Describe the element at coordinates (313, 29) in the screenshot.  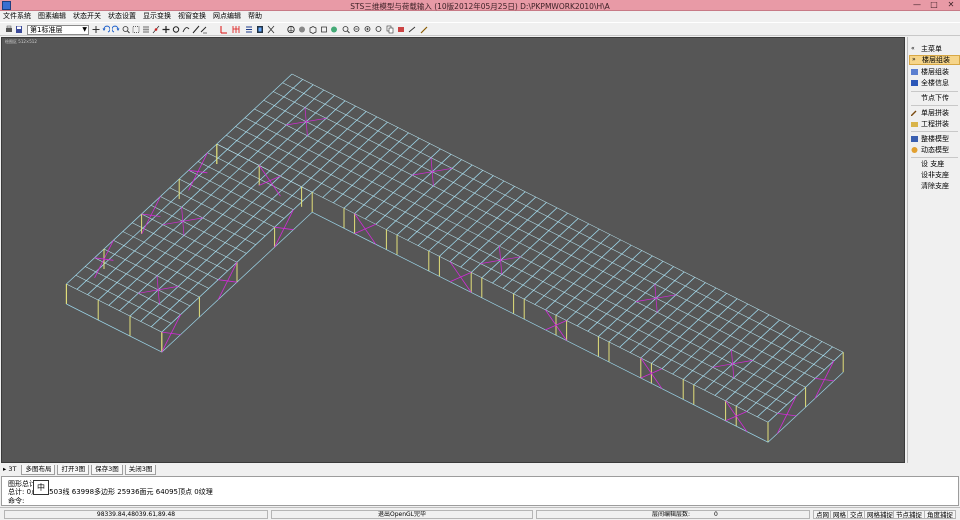
I see `cube-icon` at that location.